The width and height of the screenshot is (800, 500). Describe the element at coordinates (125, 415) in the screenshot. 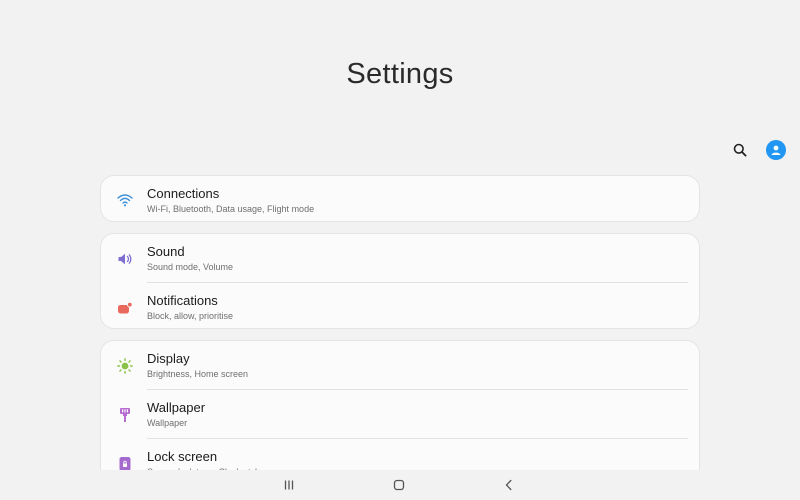

I see `wallpaper-icon` at that location.